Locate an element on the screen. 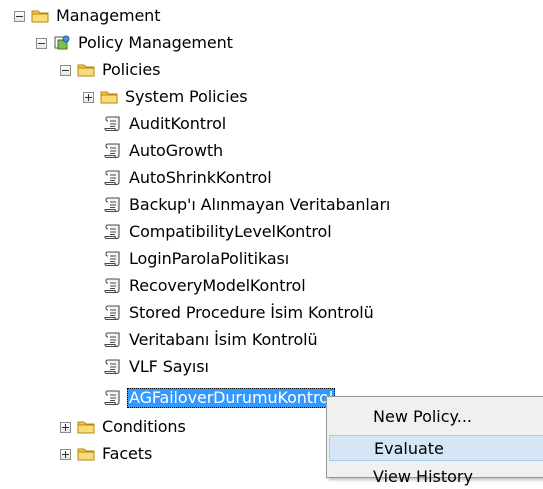 Image resolution: width=543 pixels, height=489 pixels. tree-node-policy: VLF Sayısı is located at coordinates (157, 367).